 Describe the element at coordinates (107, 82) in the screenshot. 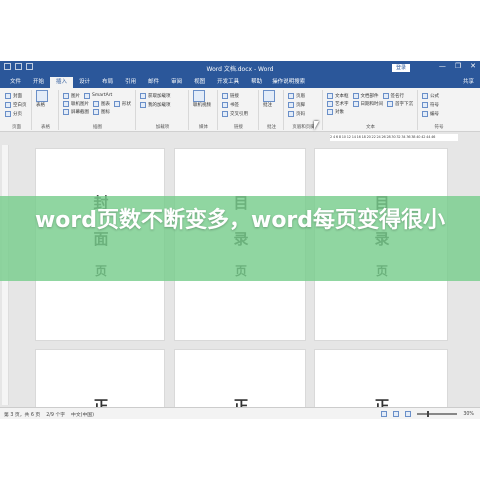

I see `tab-layout: 布局` at that location.